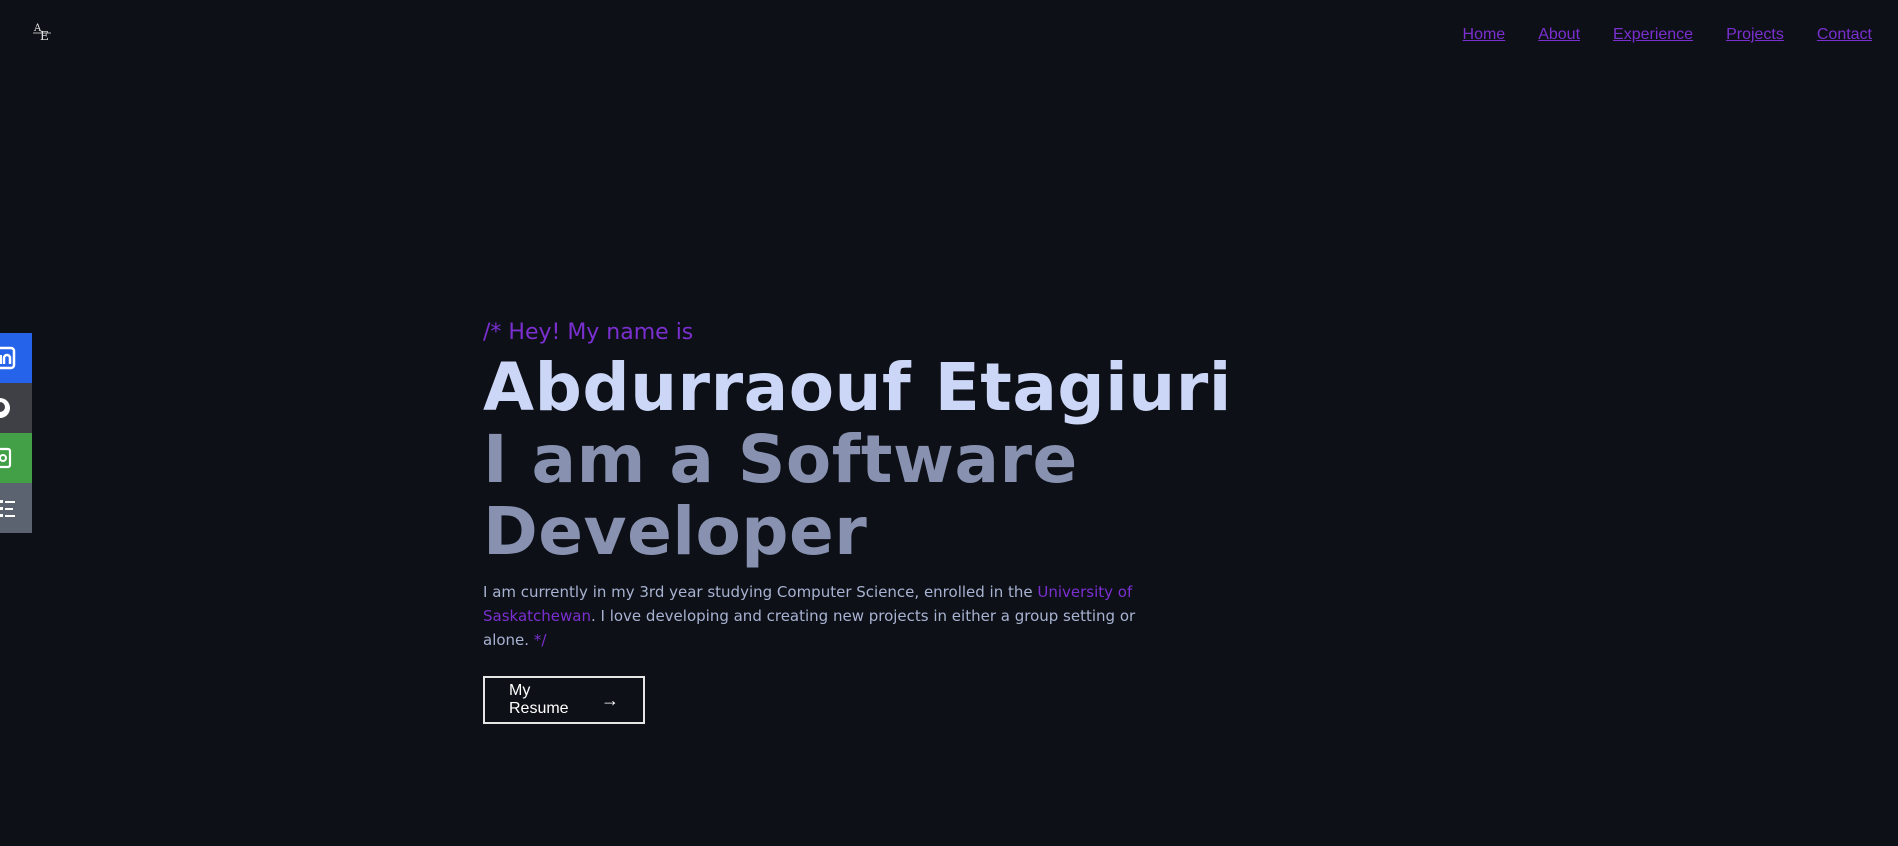 Image resolution: width=1898 pixels, height=846 pixels. I want to click on logo-icon: A E, so click(42, 33).